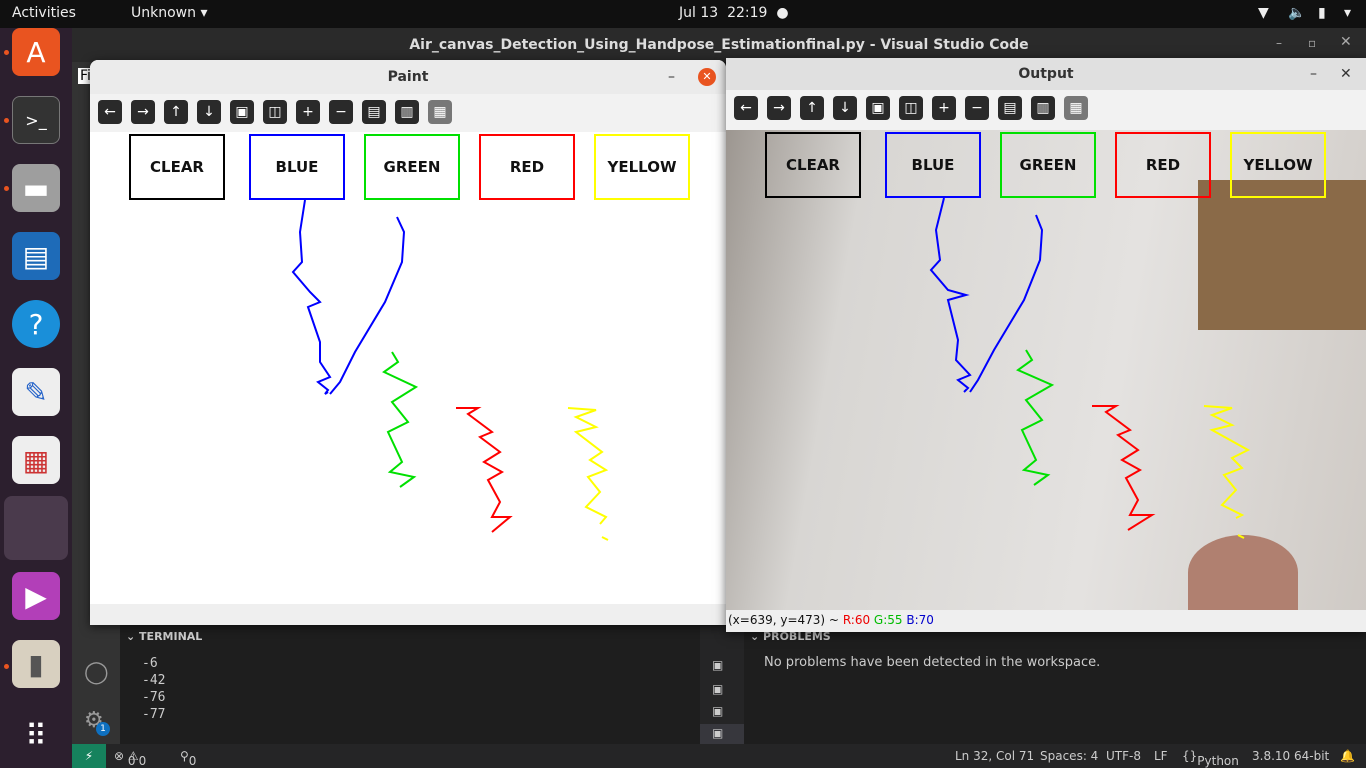  What do you see at coordinates (734, 13) in the screenshot?
I see `clock: Jul 13 22:19 ●` at bounding box center [734, 13].